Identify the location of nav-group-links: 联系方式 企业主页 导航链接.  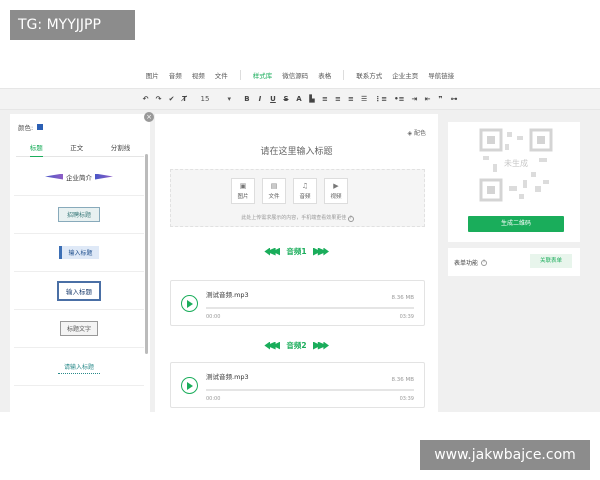
(404, 75).